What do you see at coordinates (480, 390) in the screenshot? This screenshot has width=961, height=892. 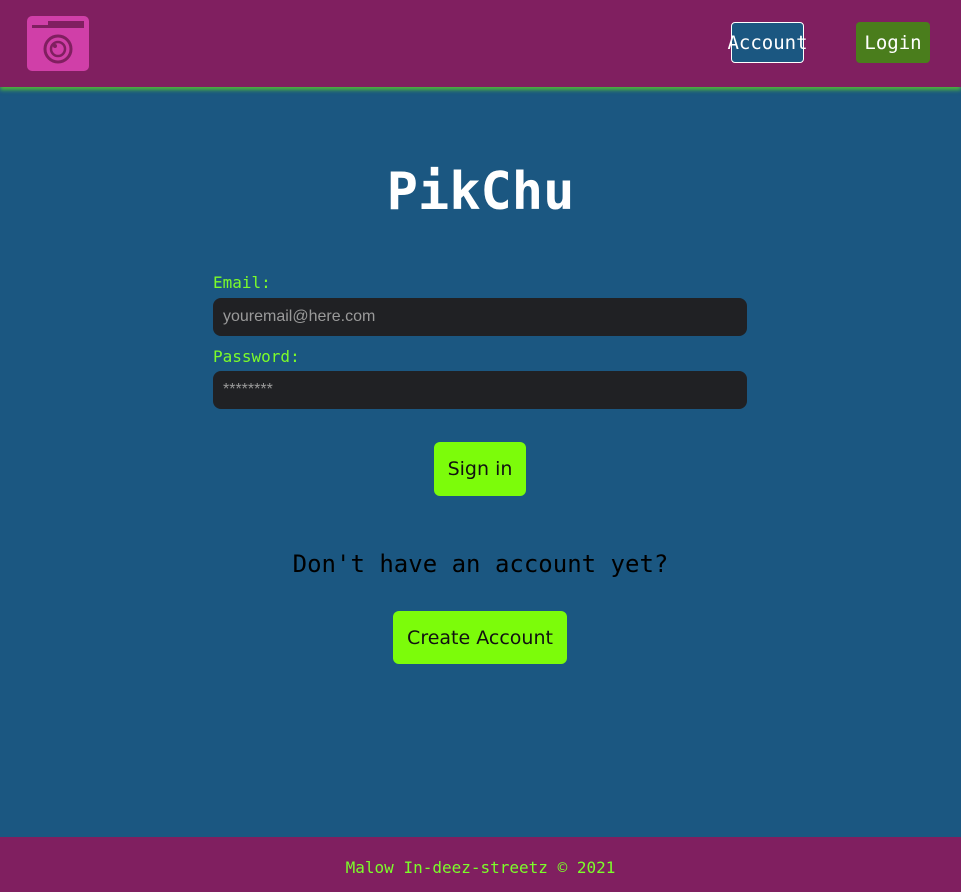 I see `password-field` at bounding box center [480, 390].